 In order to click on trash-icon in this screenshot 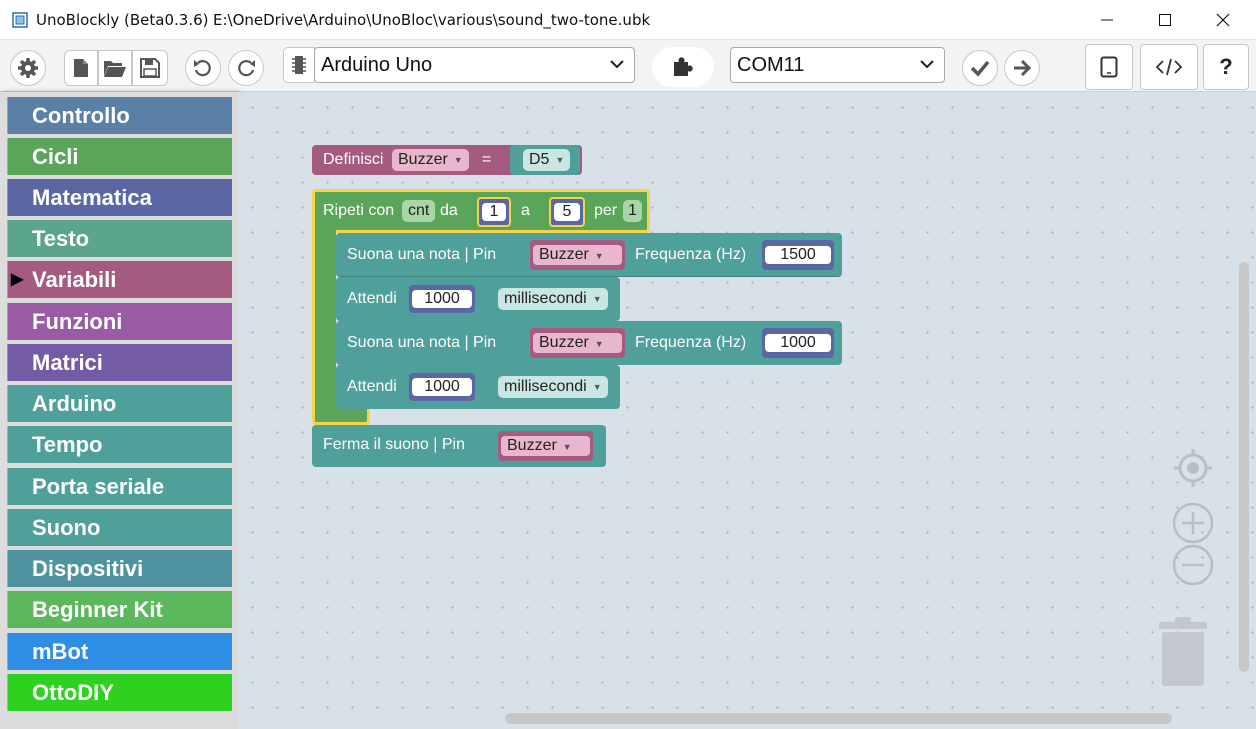, I will do `click(1183, 652)`.